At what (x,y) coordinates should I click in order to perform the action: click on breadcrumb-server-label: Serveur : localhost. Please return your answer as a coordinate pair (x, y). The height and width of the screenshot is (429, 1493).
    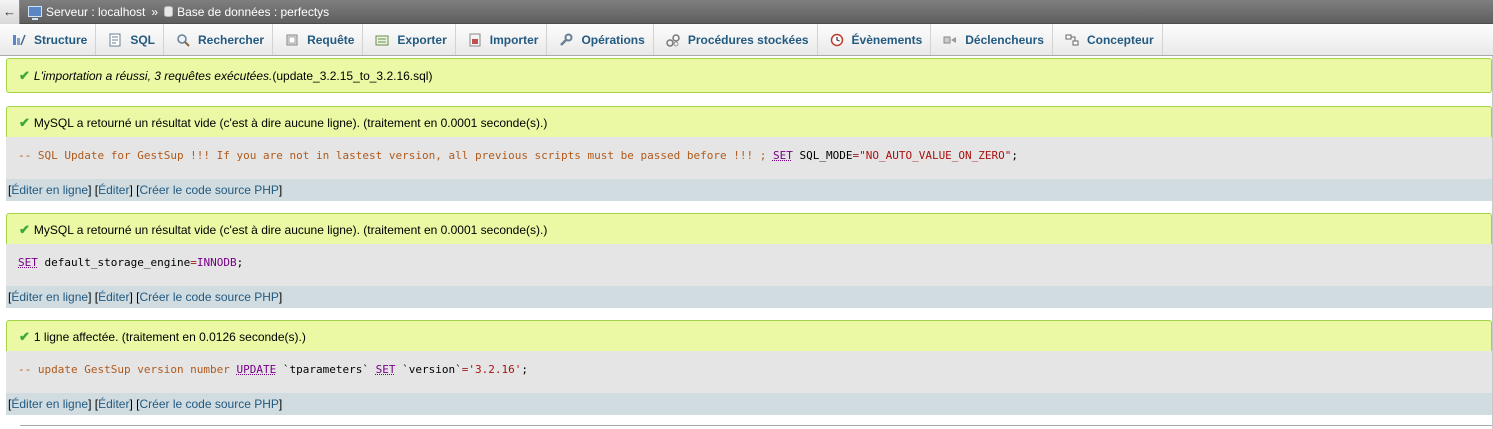
    Looking at the image, I should click on (95, 12).